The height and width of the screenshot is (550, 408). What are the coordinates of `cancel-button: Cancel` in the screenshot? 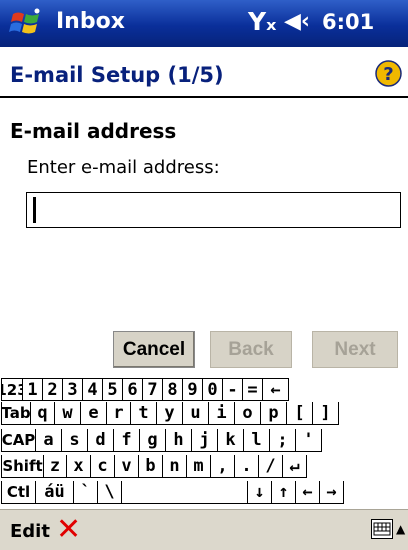 It's located at (154, 349).